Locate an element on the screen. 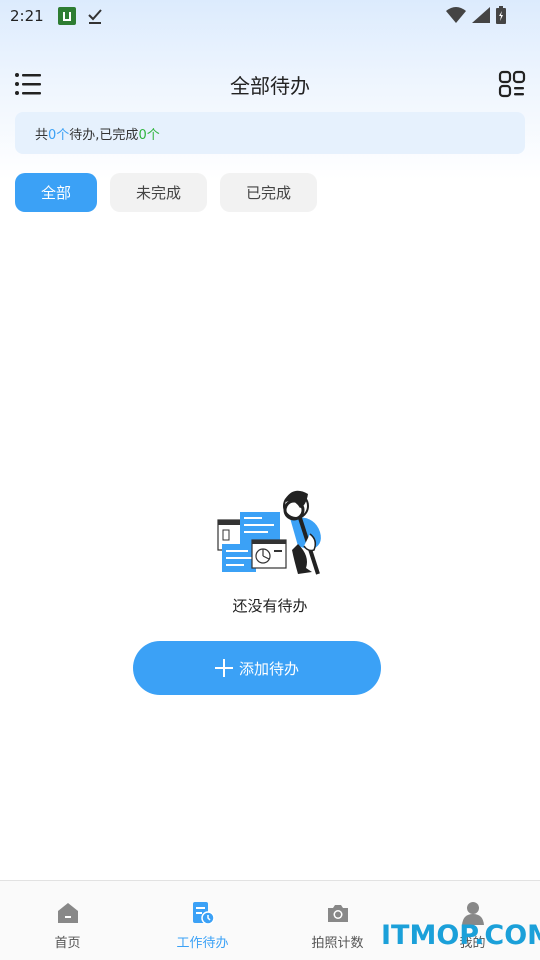 The width and height of the screenshot is (540, 960). battery-icon is located at coordinates (501, 15).